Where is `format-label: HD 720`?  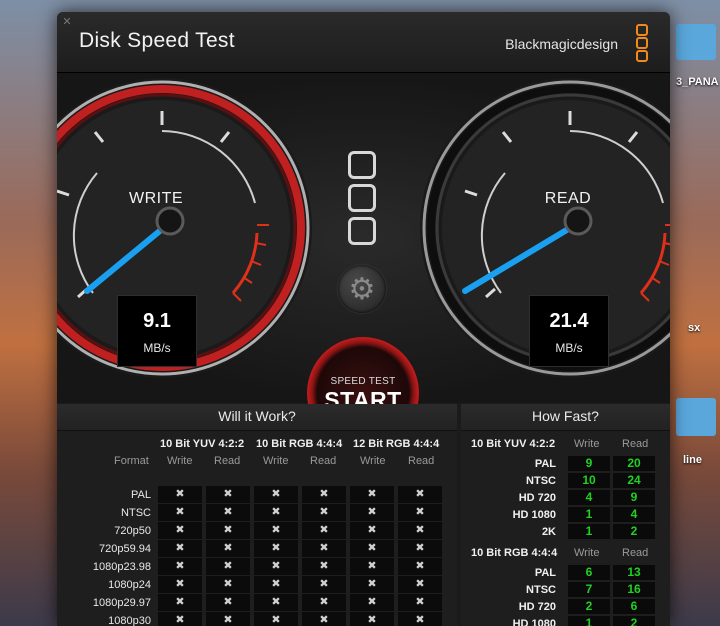 format-label: HD 720 is located at coordinates (537, 607).